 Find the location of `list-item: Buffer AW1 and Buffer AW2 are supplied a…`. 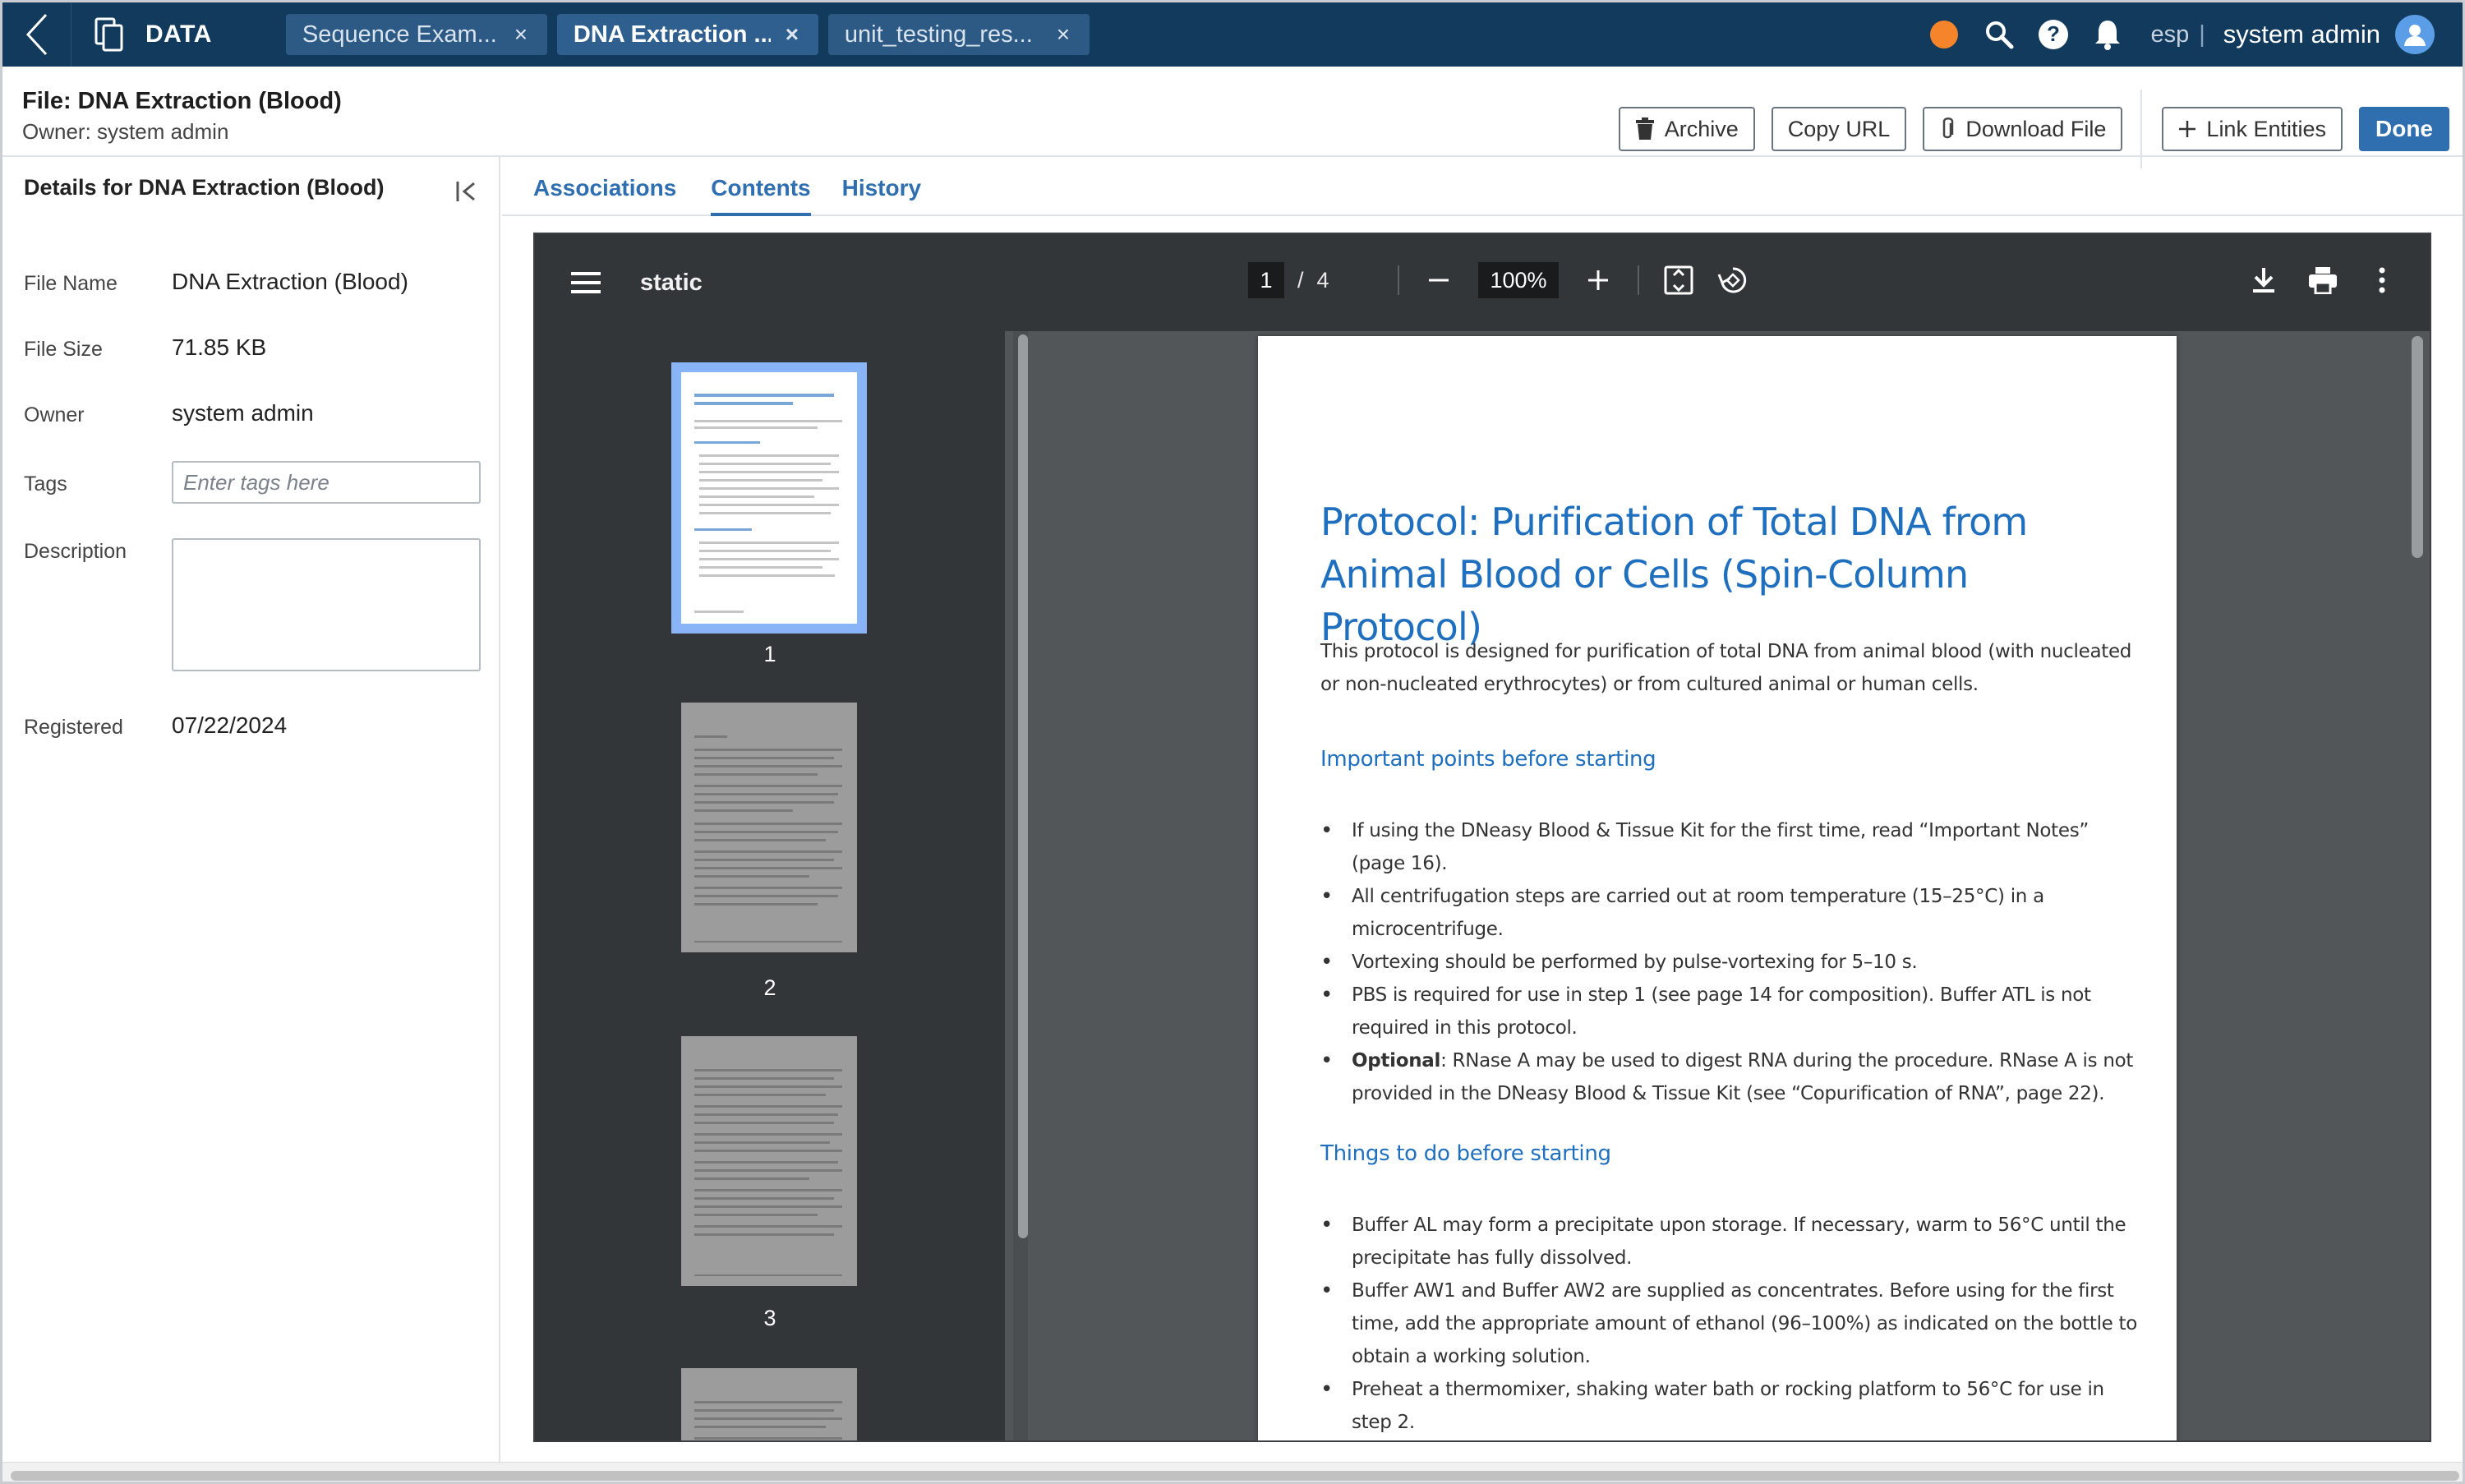

list-item: Buffer AW1 and Buffer AW2 are supplied a… is located at coordinates (1731, 1323).